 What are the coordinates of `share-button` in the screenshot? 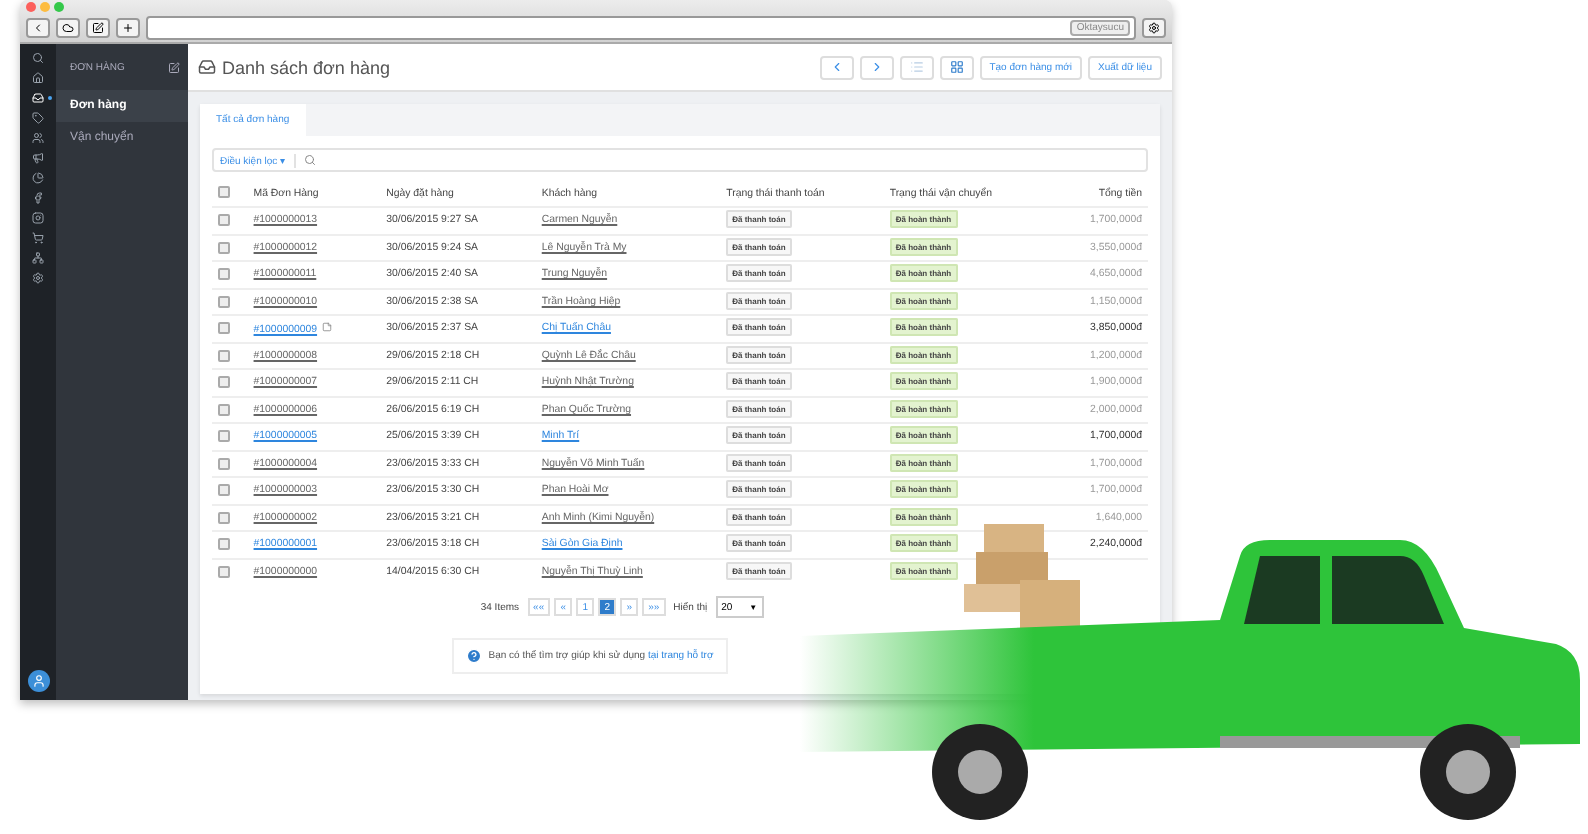 It's located at (98, 28).